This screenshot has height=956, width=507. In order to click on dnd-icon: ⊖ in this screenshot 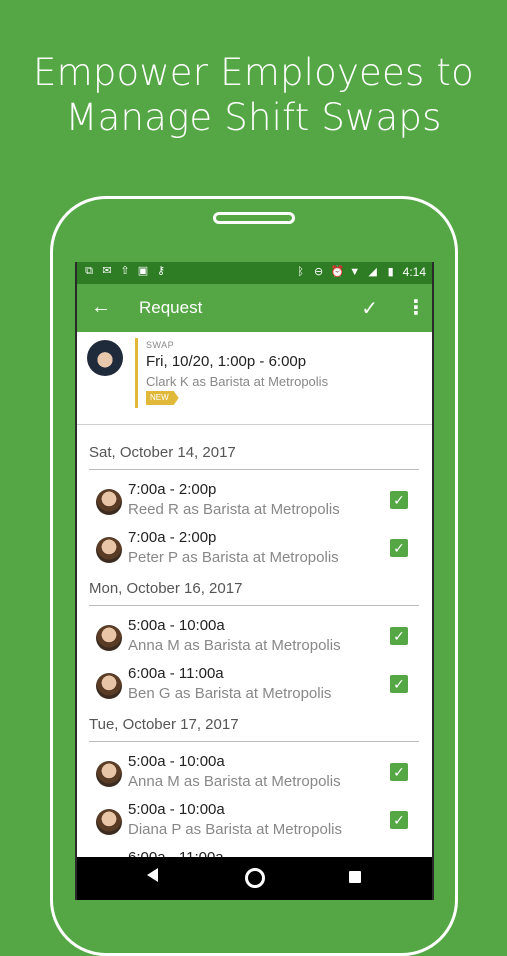, I will do `click(319, 272)`.